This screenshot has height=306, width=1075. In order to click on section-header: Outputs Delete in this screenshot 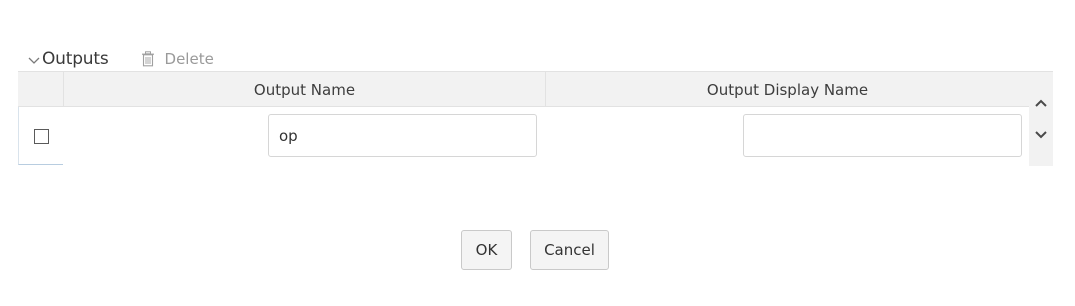, I will do `click(120, 59)`.